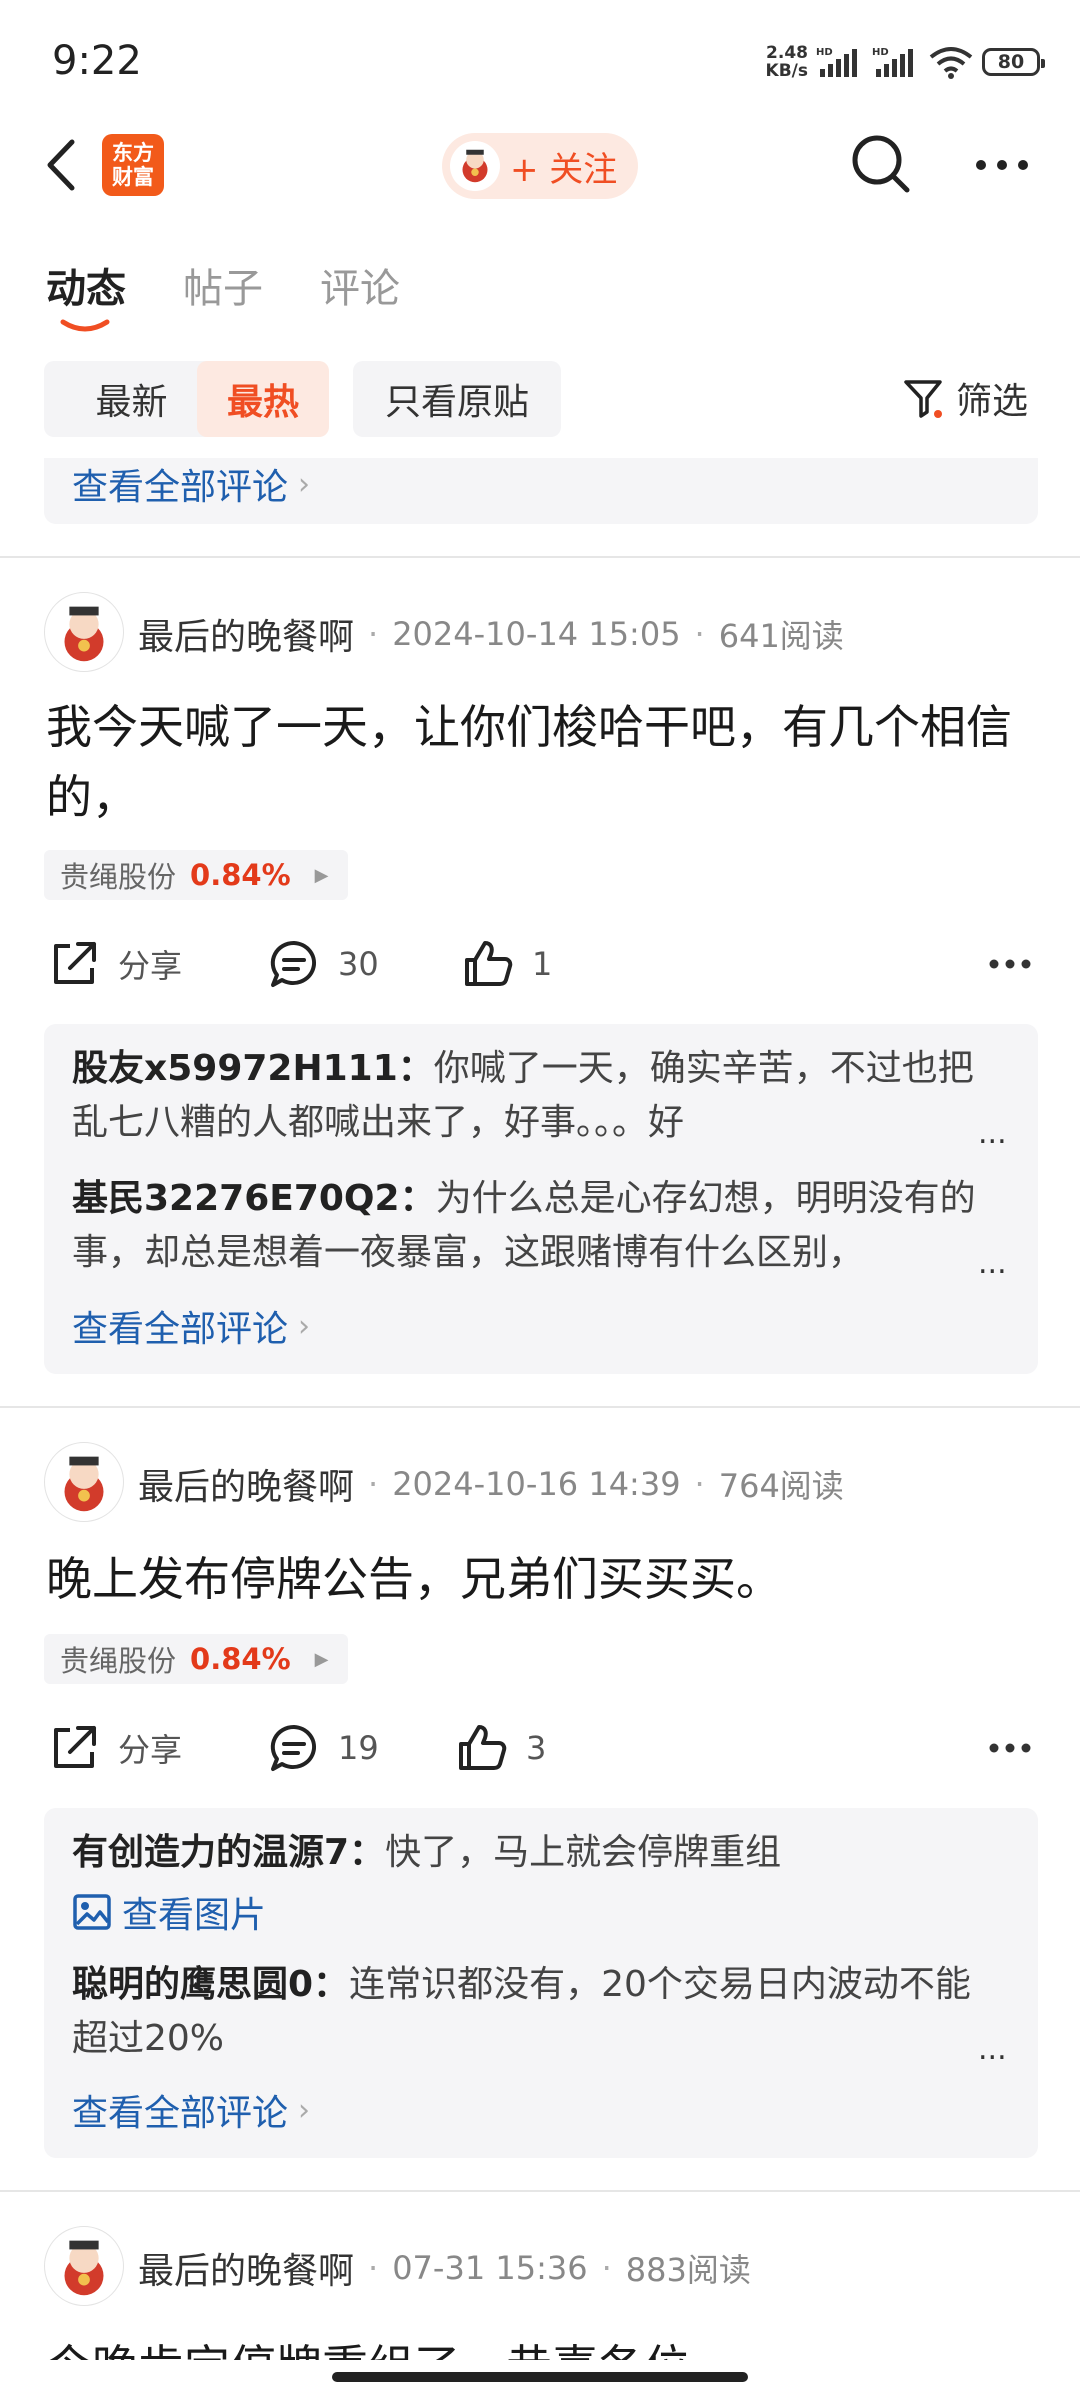 The image size is (1080, 2400). Describe the element at coordinates (892, 62) in the screenshot. I see `signal-icon-2: HD` at that location.